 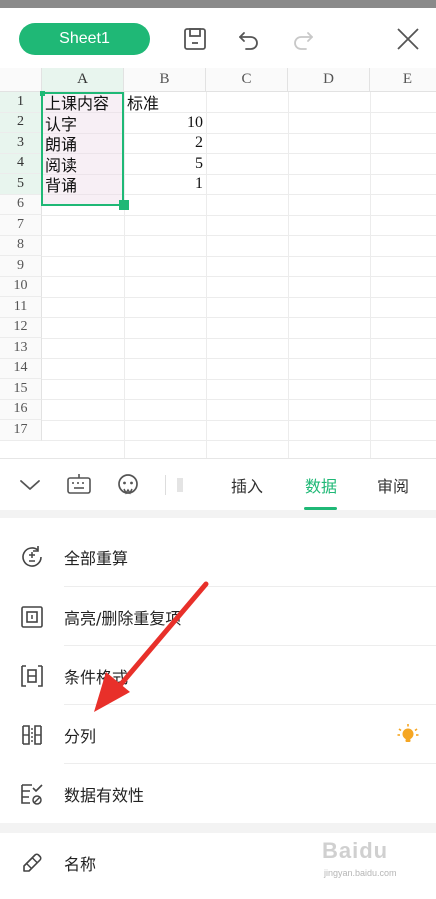 I want to click on menu-item-label: 全部重算, so click(x=96, y=558).